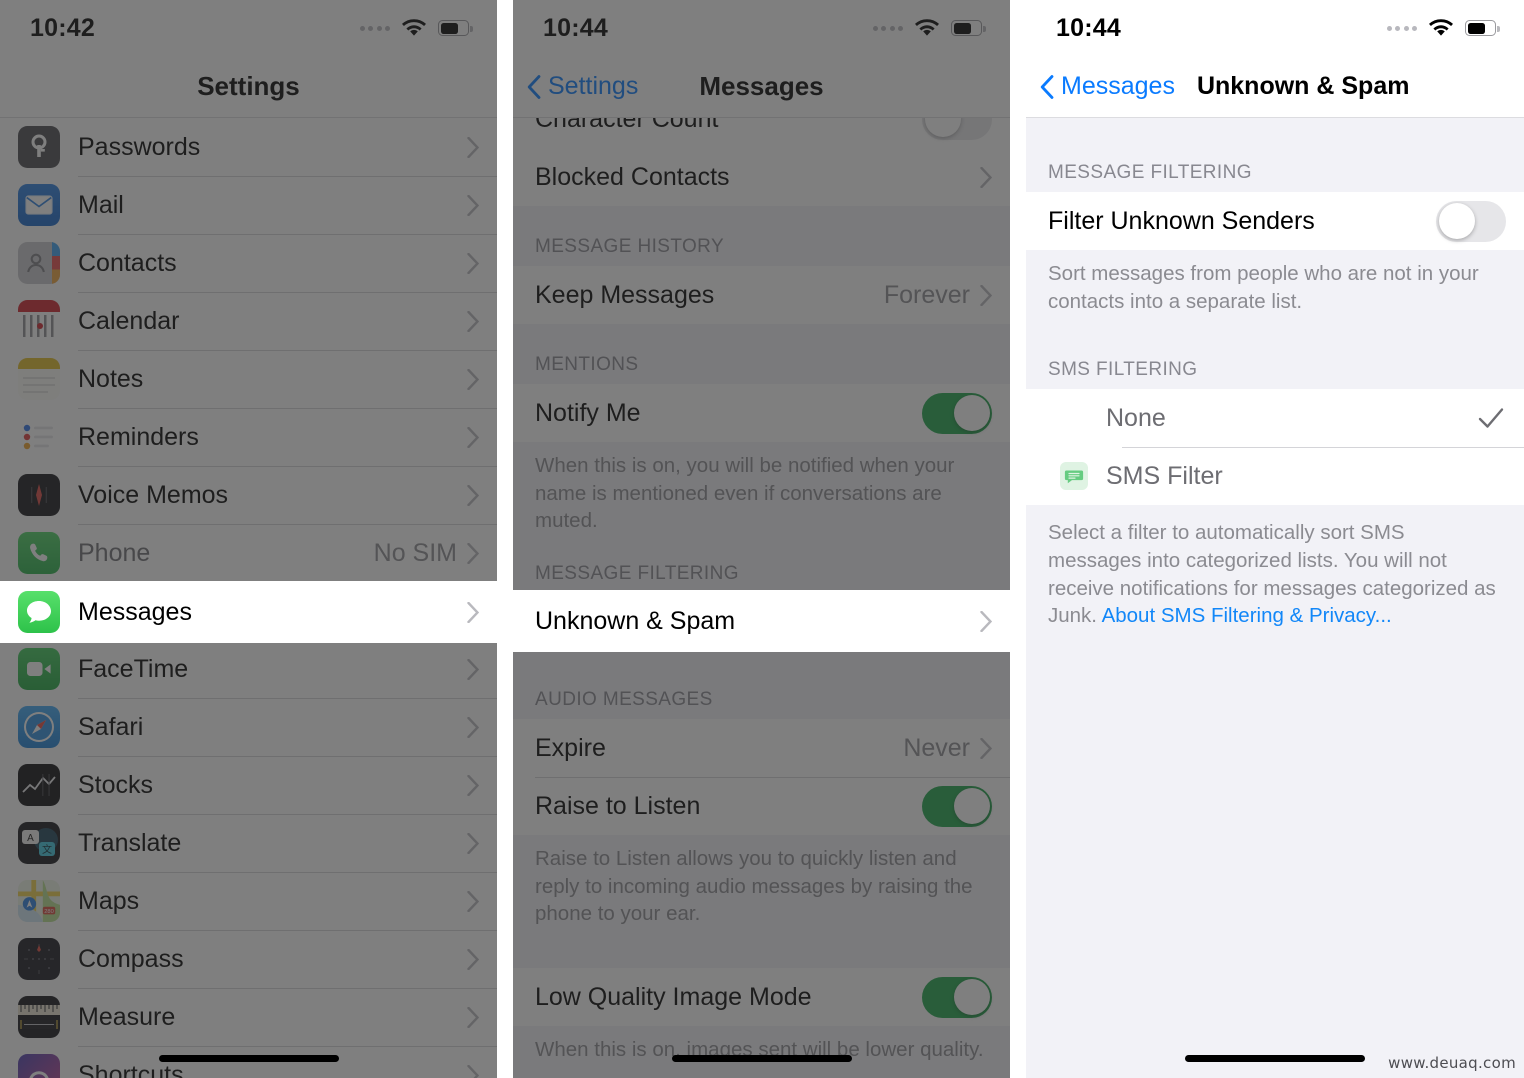  Describe the element at coordinates (1164, 475) in the screenshot. I see `row-label: SMS Filter` at that location.